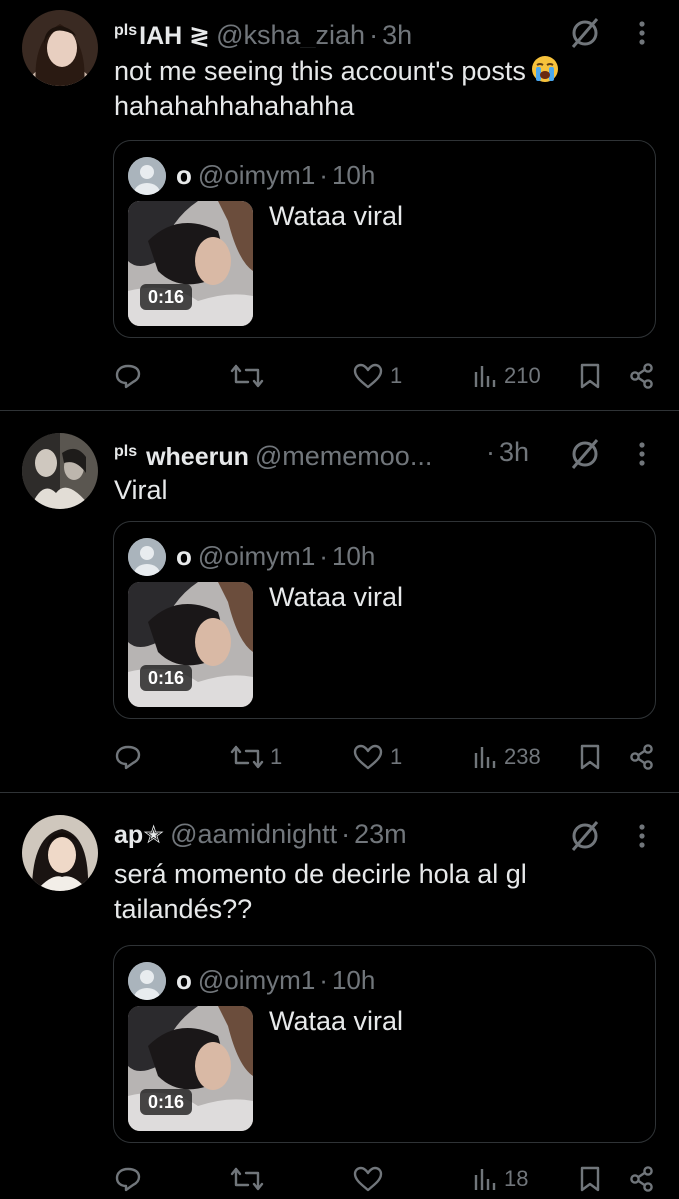 The image size is (679, 1199). I want to click on repost-button: 1, so click(256, 757).